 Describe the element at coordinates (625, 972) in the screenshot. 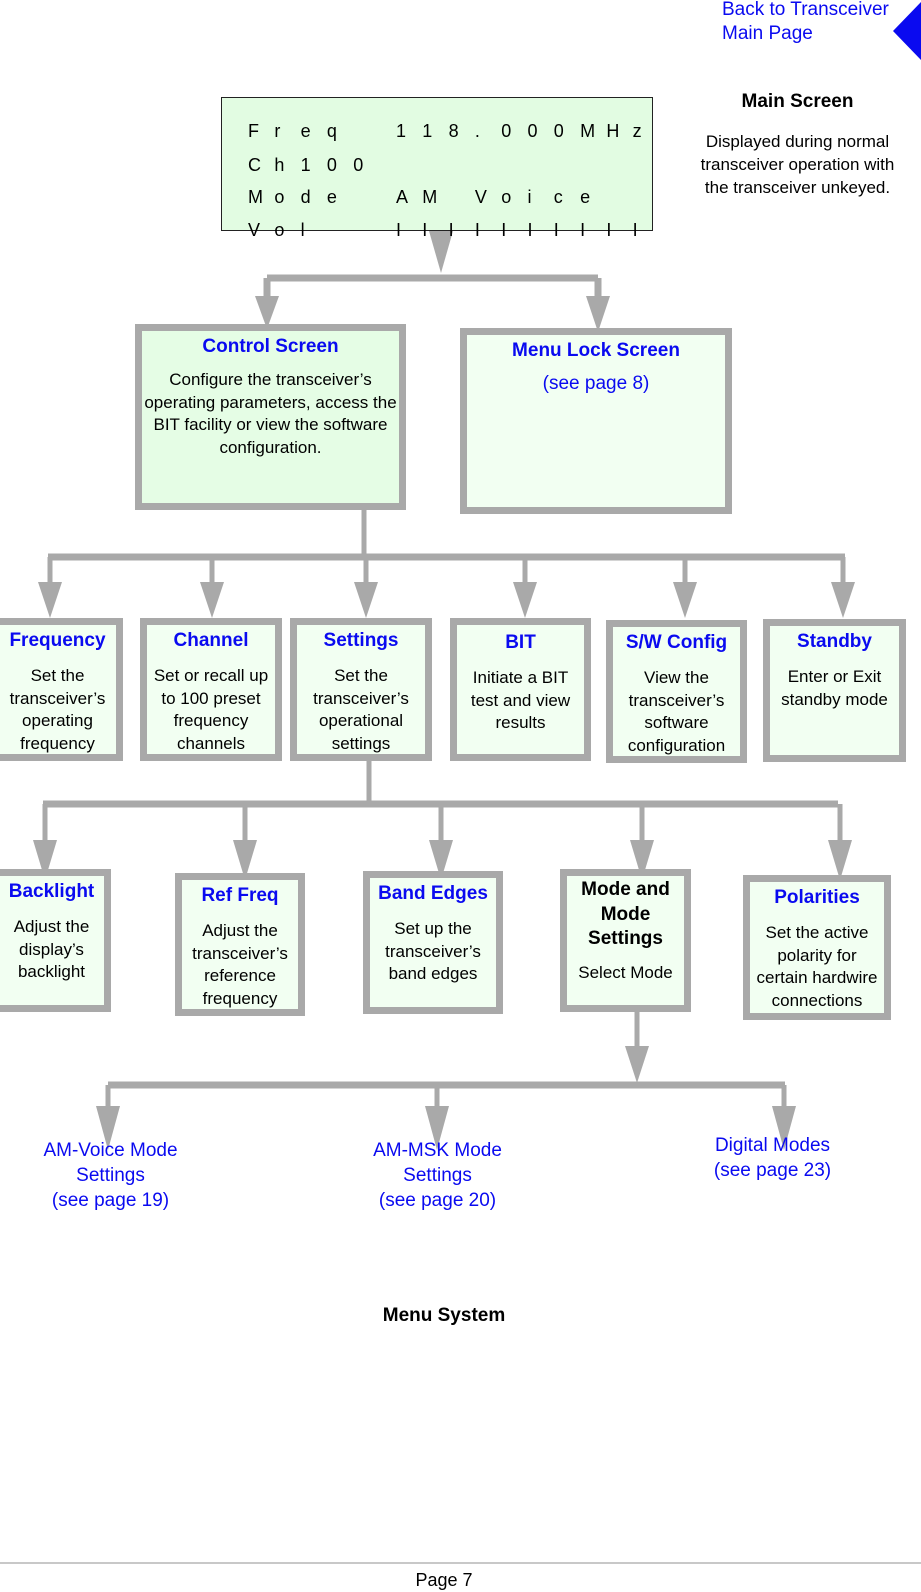

I see `mode-settings-description: Select Mode` at that location.